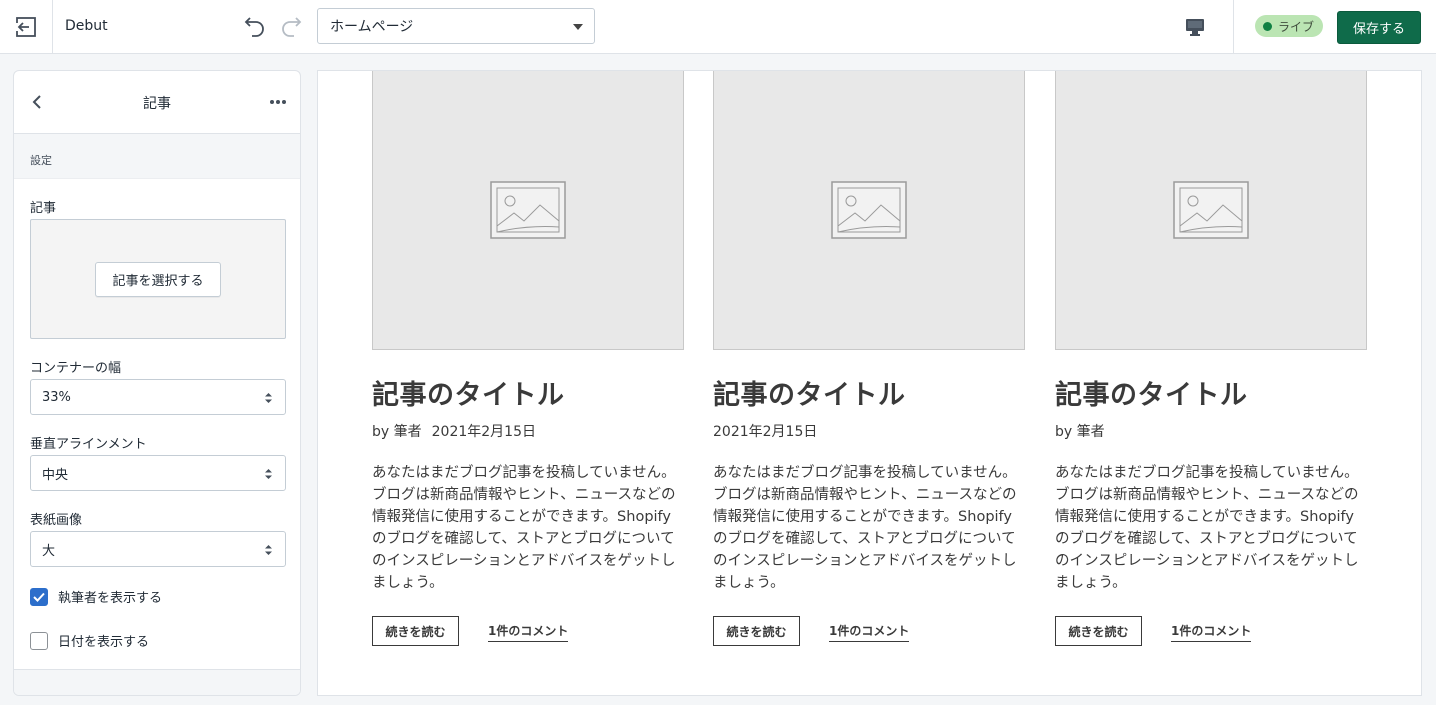  I want to click on sidebar-footer, so click(157, 682).